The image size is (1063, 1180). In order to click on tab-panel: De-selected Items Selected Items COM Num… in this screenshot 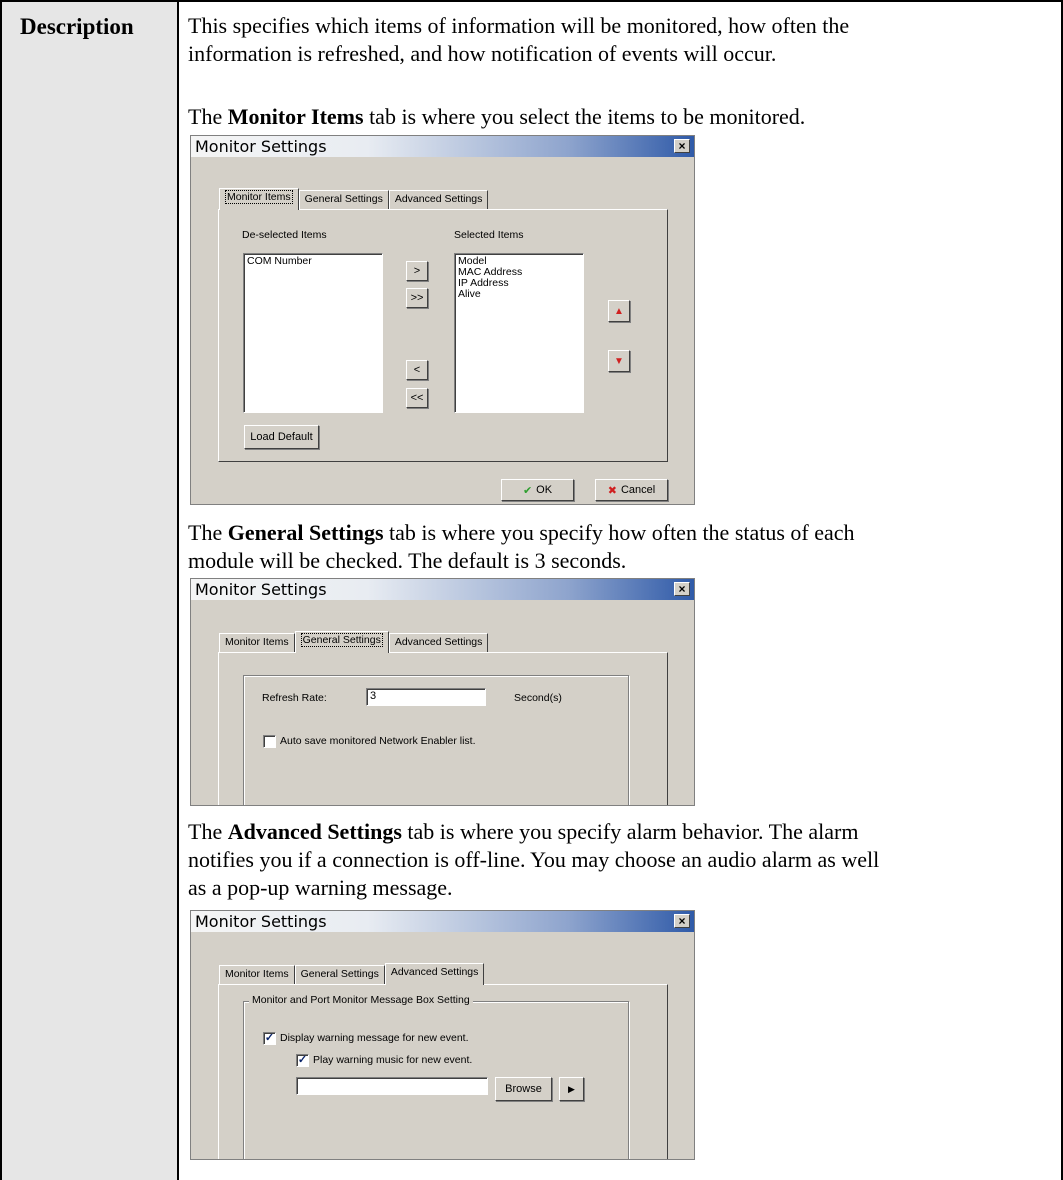, I will do `click(443, 335)`.